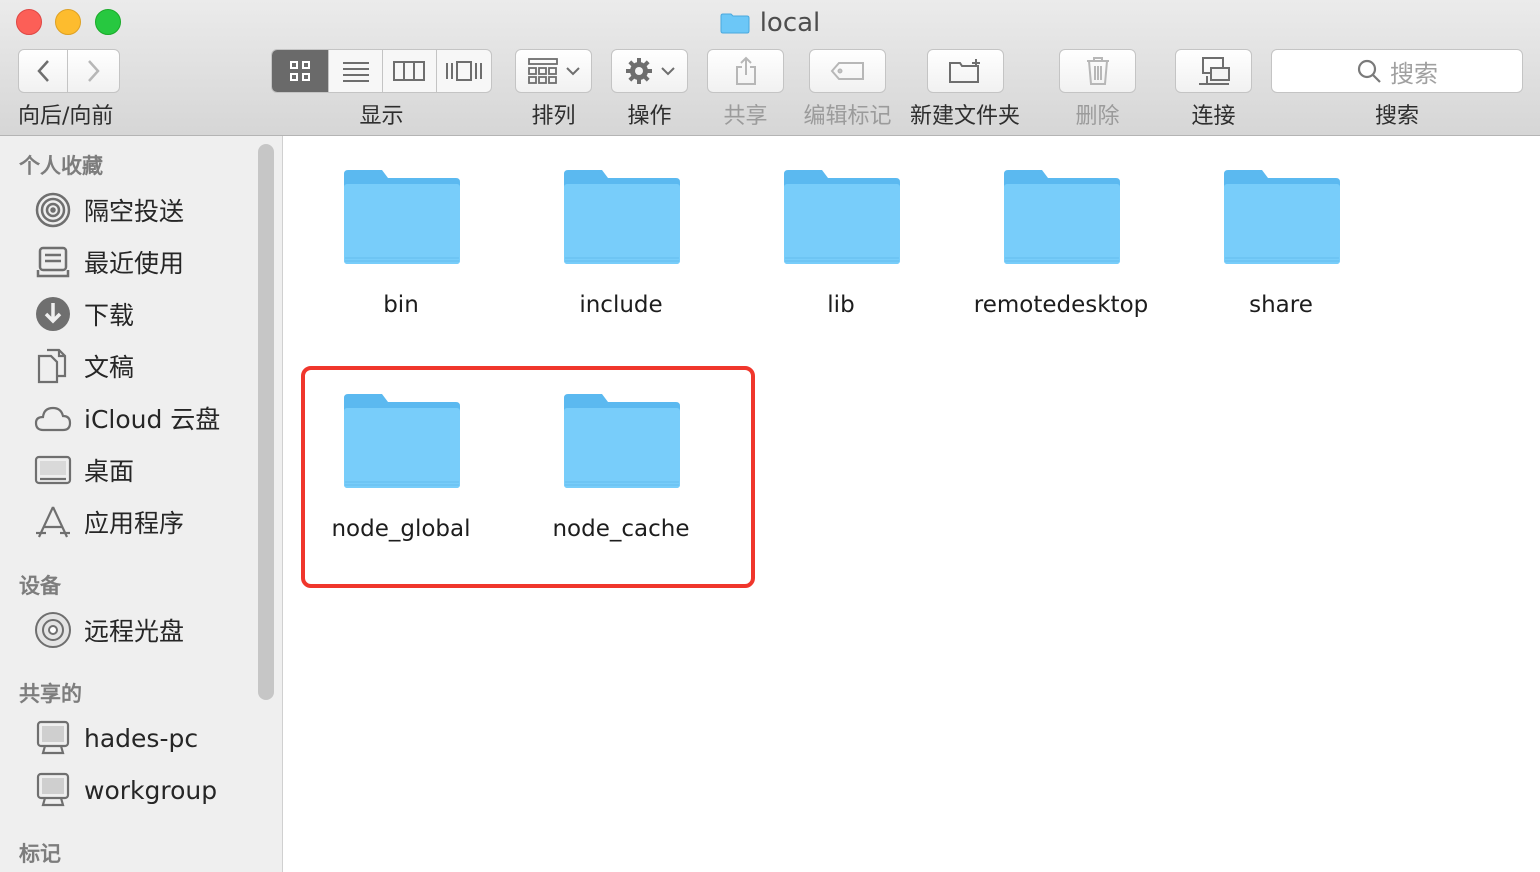  I want to click on sidebar-item-remote-disc: 远程光盘, so click(109, 630).